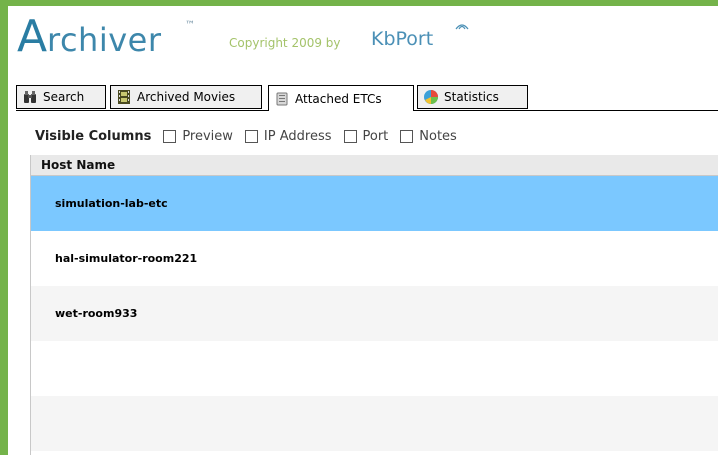 The width and height of the screenshot is (718, 455). I want to click on tab-attached-etcs-label: Attached ETCs, so click(338, 98).